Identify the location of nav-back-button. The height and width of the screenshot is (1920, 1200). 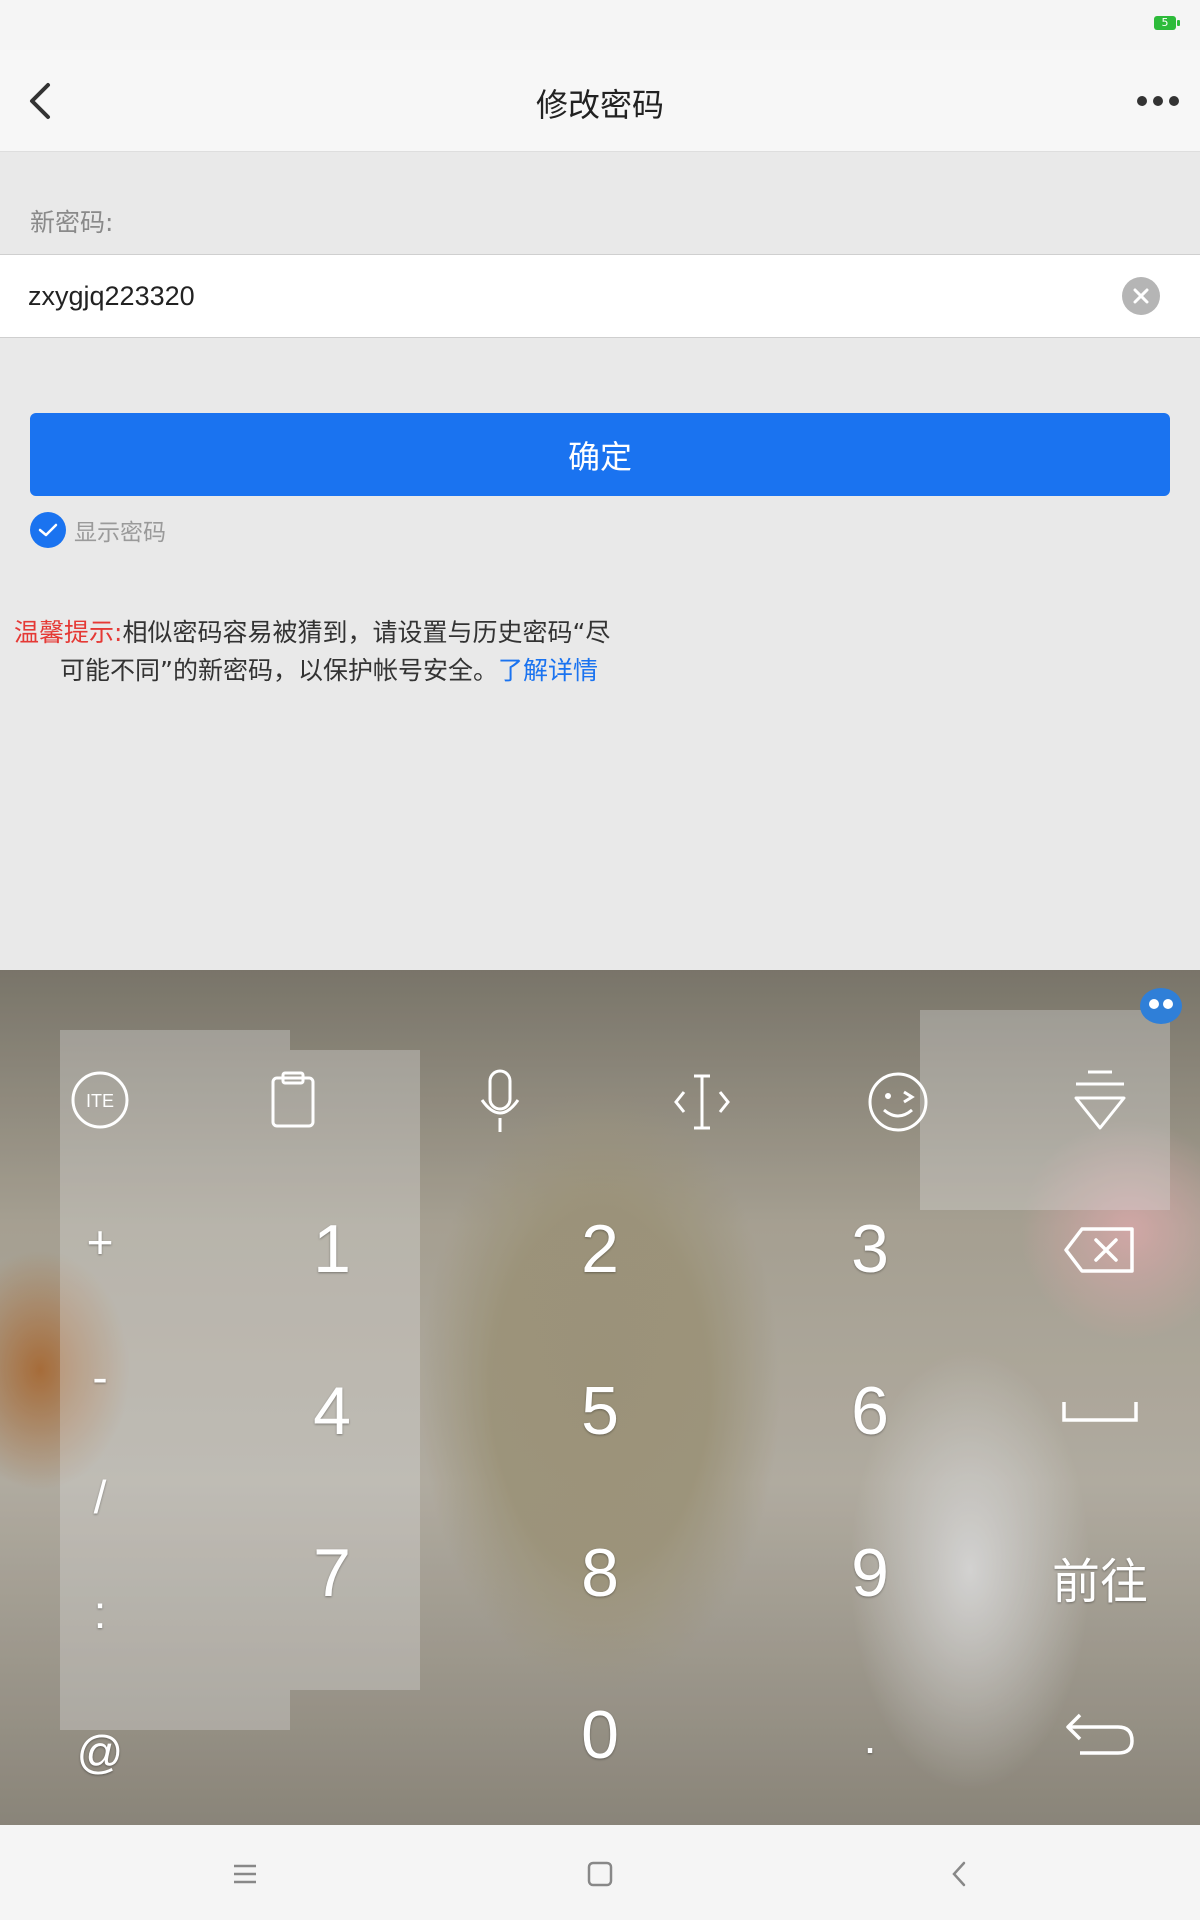
(959, 1874).